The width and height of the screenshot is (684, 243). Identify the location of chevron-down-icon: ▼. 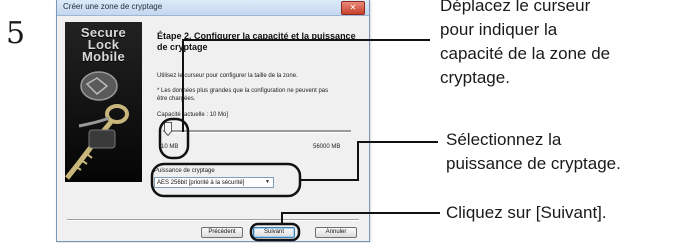
(267, 182).